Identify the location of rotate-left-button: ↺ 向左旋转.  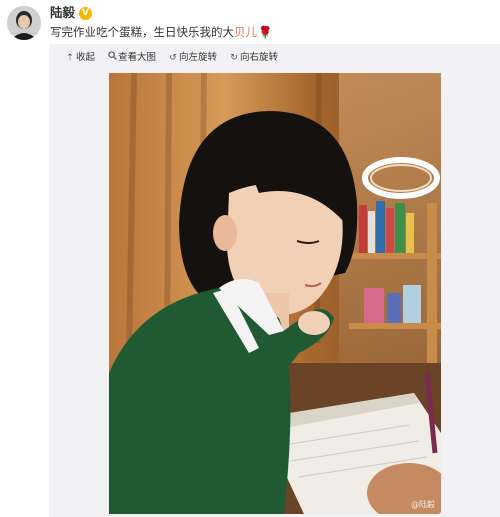
(192, 58).